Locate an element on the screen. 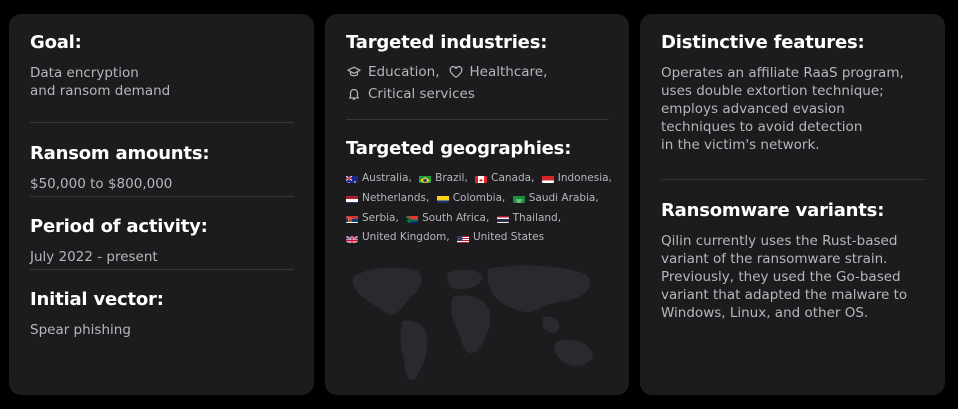  country-name: South Africa, is located at coordinates (456, 217).